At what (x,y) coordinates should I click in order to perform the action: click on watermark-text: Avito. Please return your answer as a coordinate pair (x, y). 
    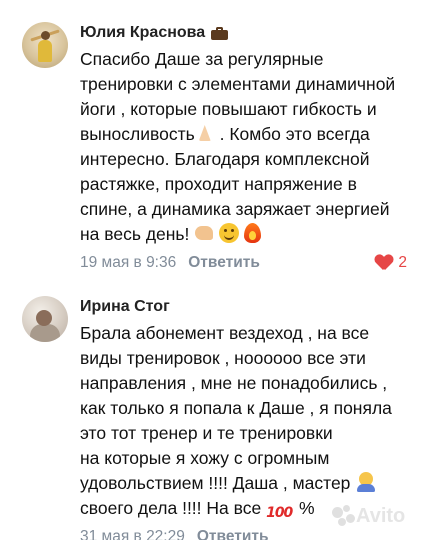
    Looking at the image, I should click on (381, 516).